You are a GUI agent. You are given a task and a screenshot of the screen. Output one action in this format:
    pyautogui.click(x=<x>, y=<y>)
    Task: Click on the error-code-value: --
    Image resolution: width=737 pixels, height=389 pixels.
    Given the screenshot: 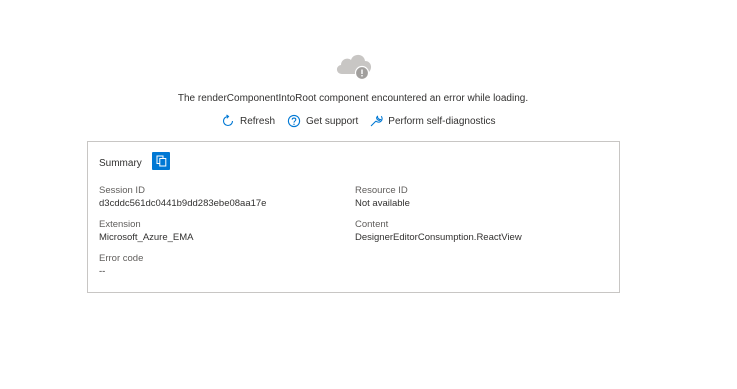 What is the action you would take?
    pyautogui.click(x=102, y=271)
    